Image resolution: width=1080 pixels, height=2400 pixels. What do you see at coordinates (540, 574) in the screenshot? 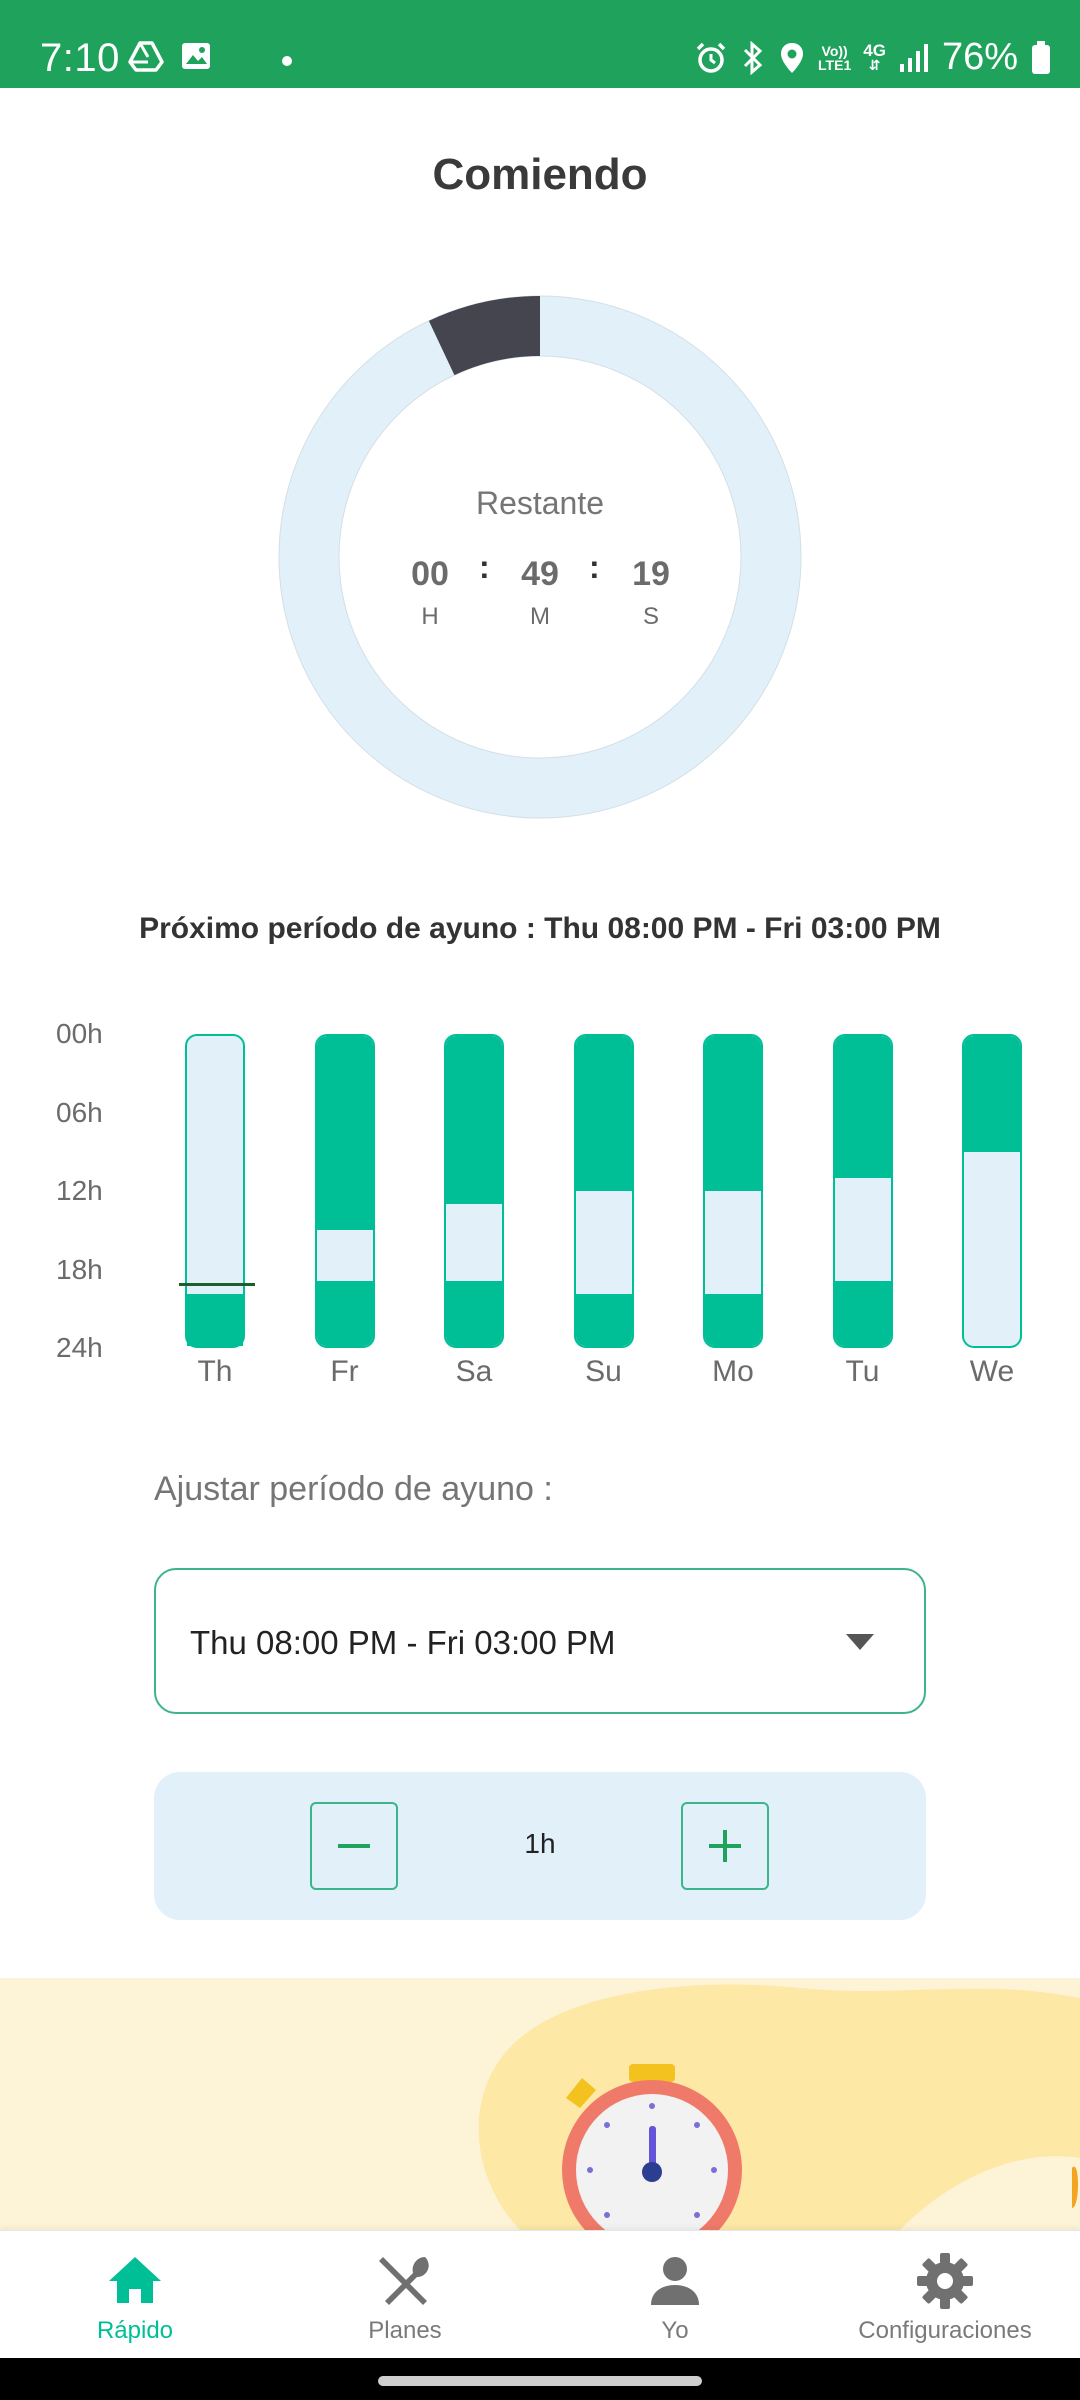
I see `timer-minutes: 49` at bounding box center [540, 574].